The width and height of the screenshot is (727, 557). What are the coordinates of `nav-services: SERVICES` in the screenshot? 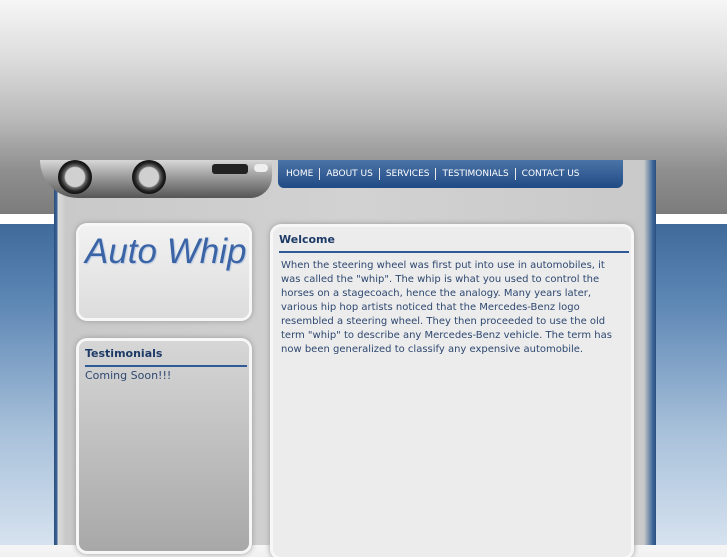 It's located at (407, 174).